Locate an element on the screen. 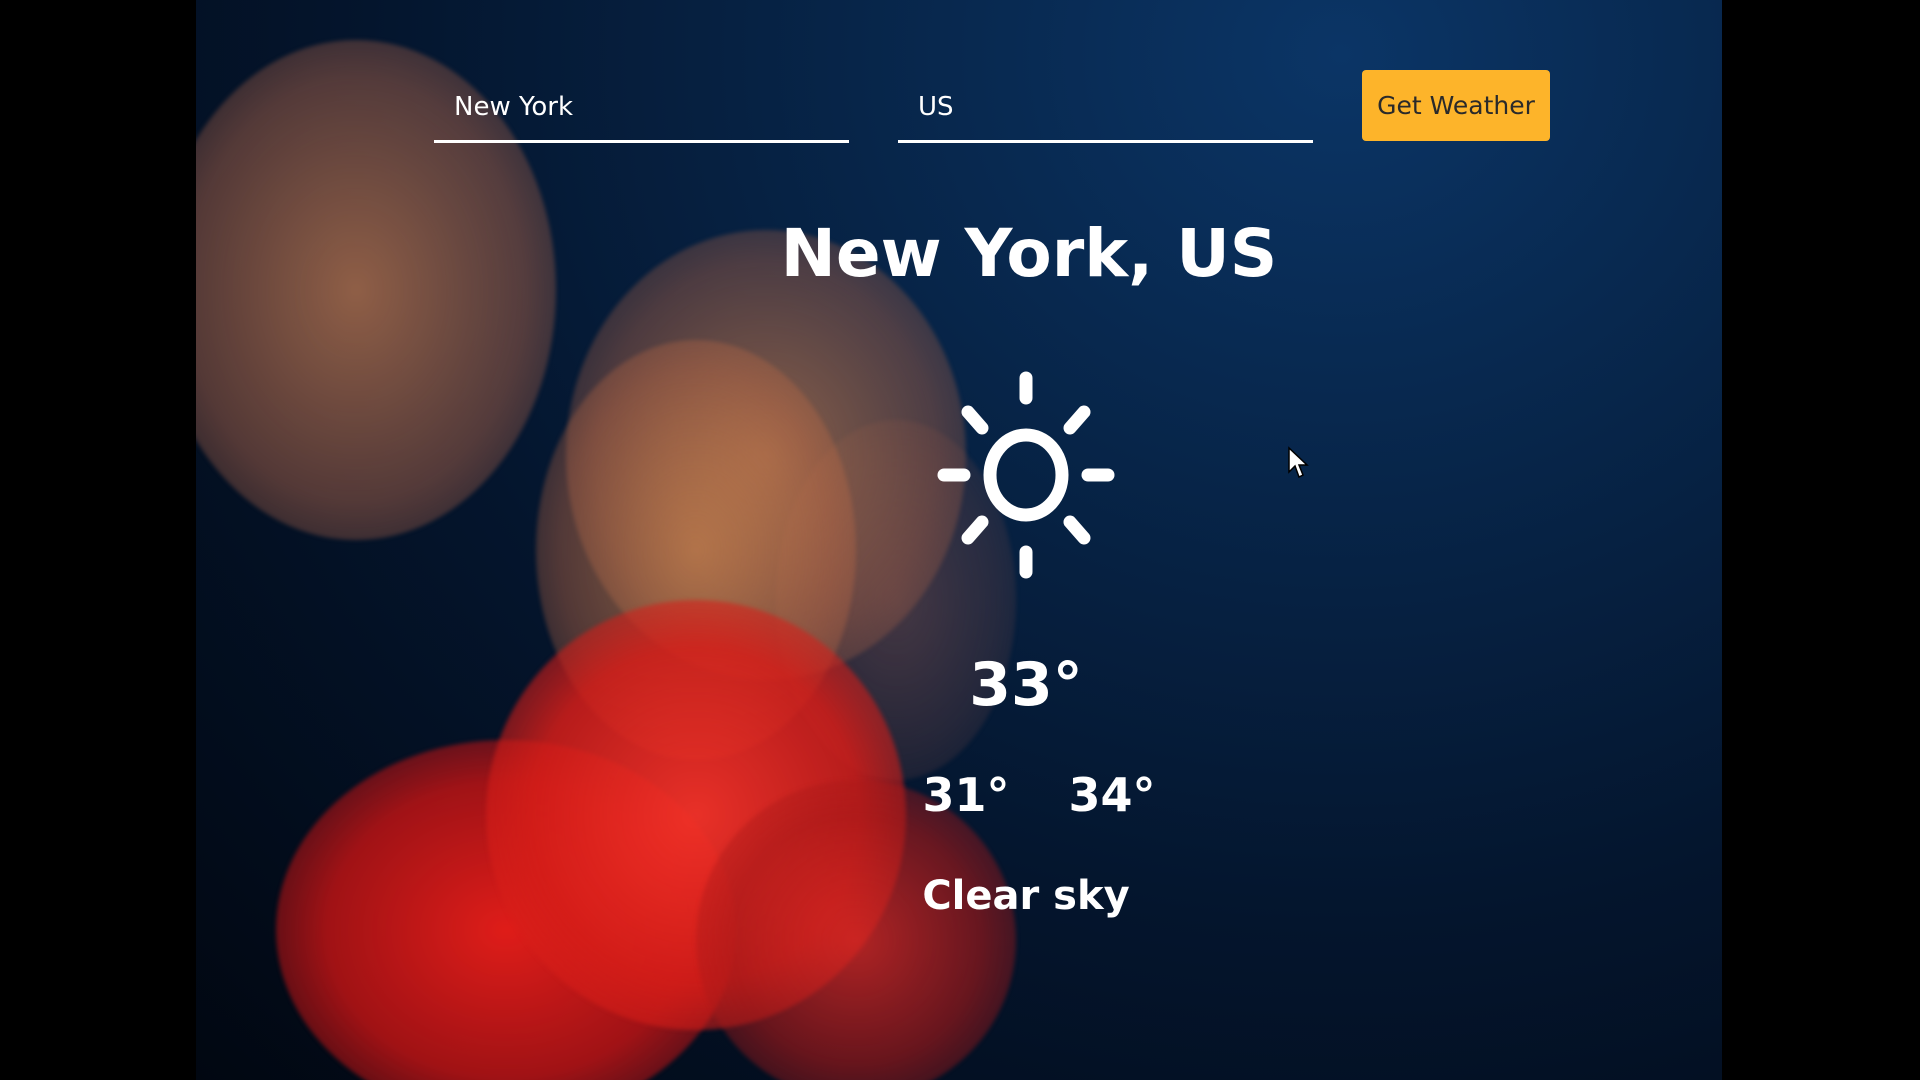 The width and height of the screenshot is (1920, 1080). city-input is located at coordinates (641, 107).